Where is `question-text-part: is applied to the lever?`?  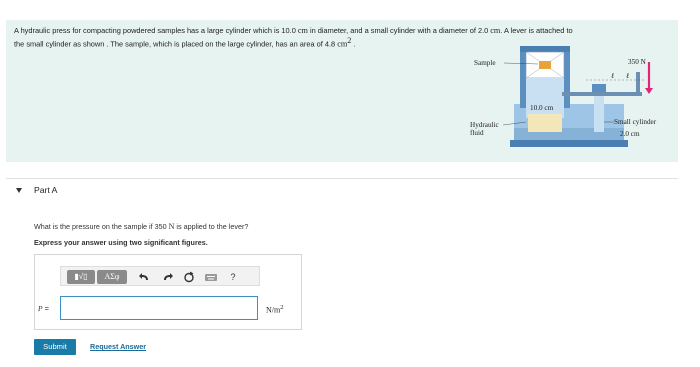 question-text-part: is applied to the lever? is located at coordinates (211, 226).